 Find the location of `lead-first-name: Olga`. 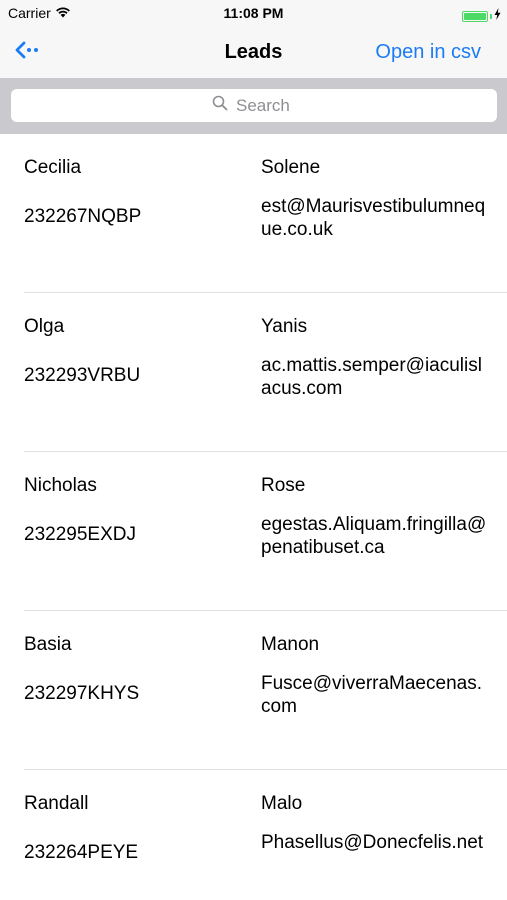

lead-first-name: Olga is located at coordinates (44, 326).